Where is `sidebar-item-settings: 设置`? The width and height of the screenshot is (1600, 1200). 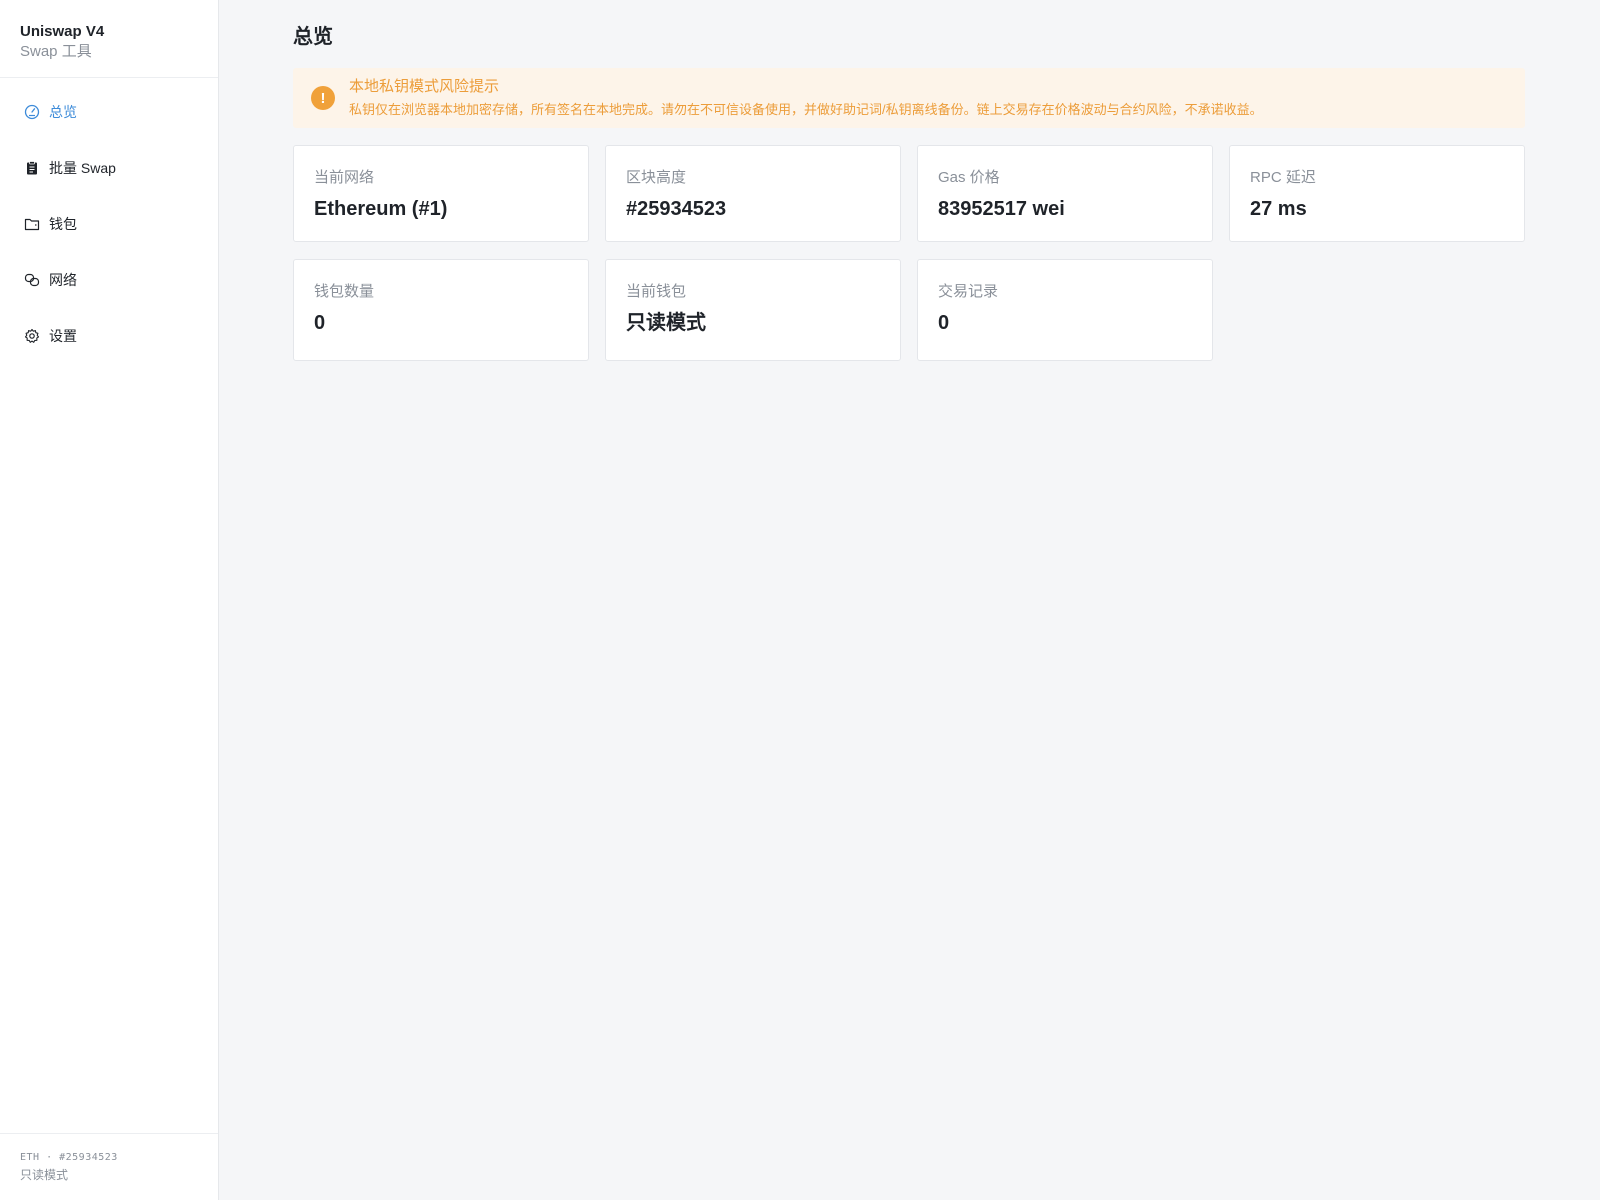
sidebar-item-settings: 设置 is located at coordinates (109, 336).